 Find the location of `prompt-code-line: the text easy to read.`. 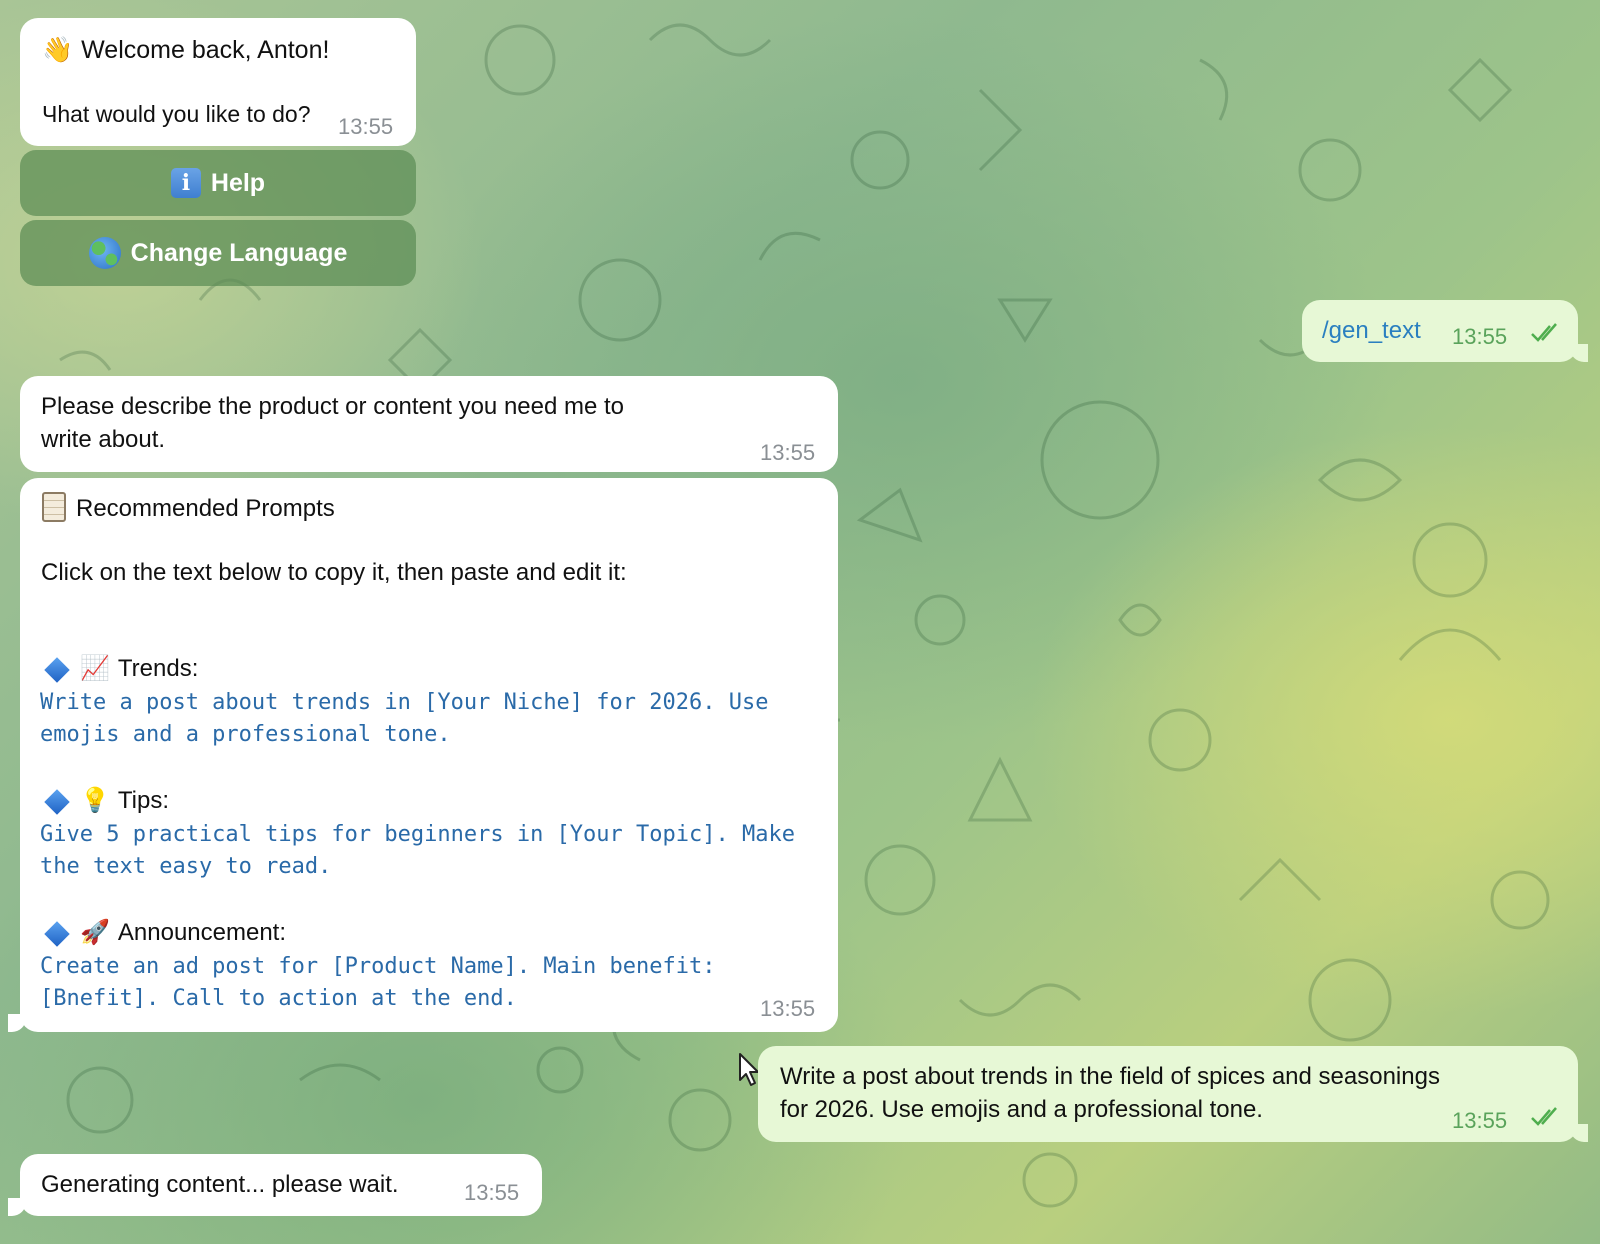

prompt-code-line: the text easy to read. is located at coordinates (186, 866).